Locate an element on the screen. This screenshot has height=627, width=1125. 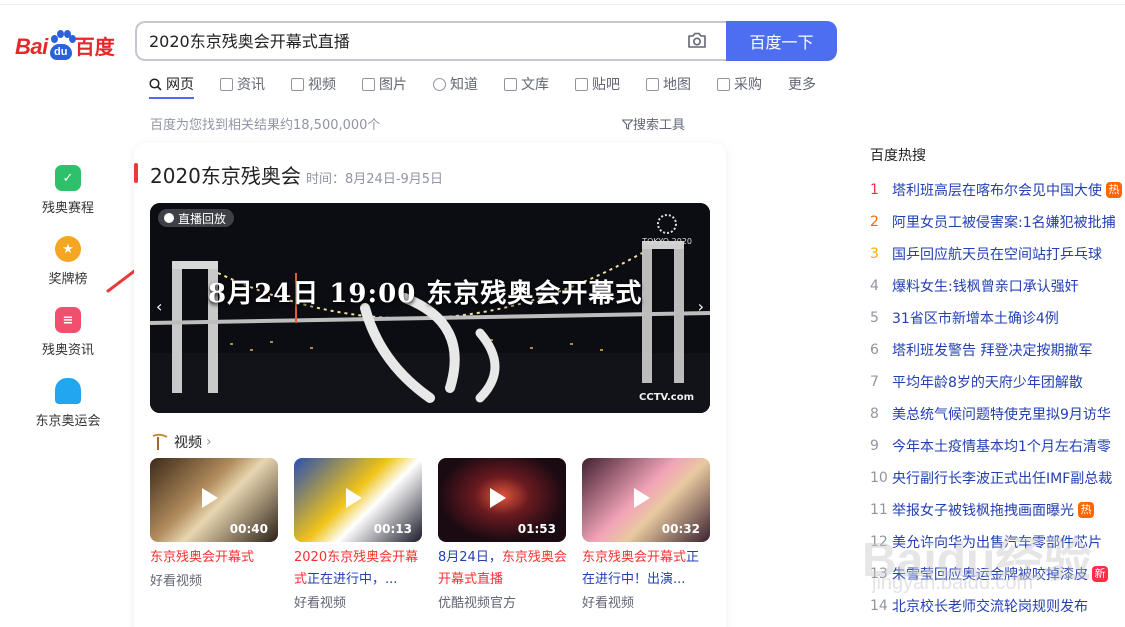
hot-text: 国乒回应航天员在空间站打乒乓球 is located at coordinates (997, 255).